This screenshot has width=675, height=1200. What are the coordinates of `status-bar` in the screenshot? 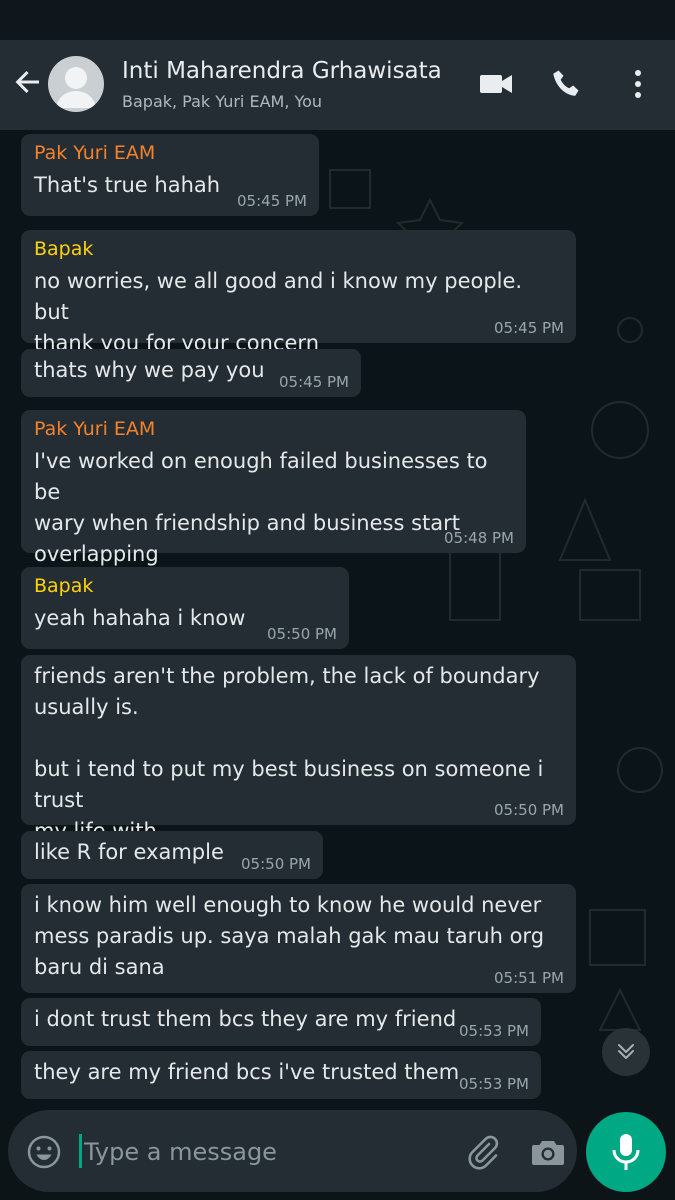 It's located at (337, 20).